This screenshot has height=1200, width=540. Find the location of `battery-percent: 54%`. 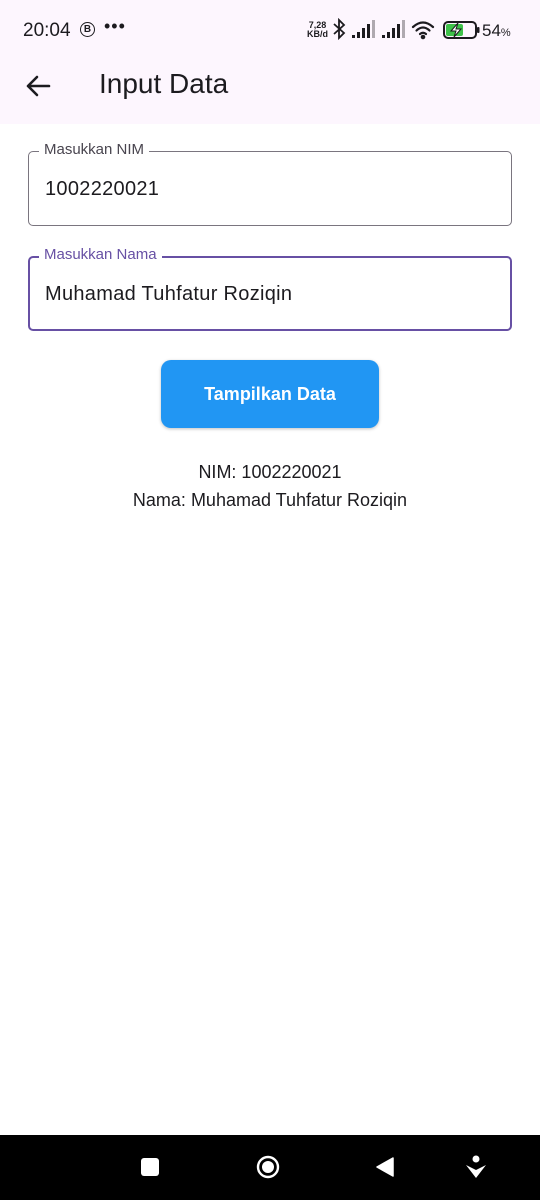

battery-percent: 54% is located at coordinates (496, 31).